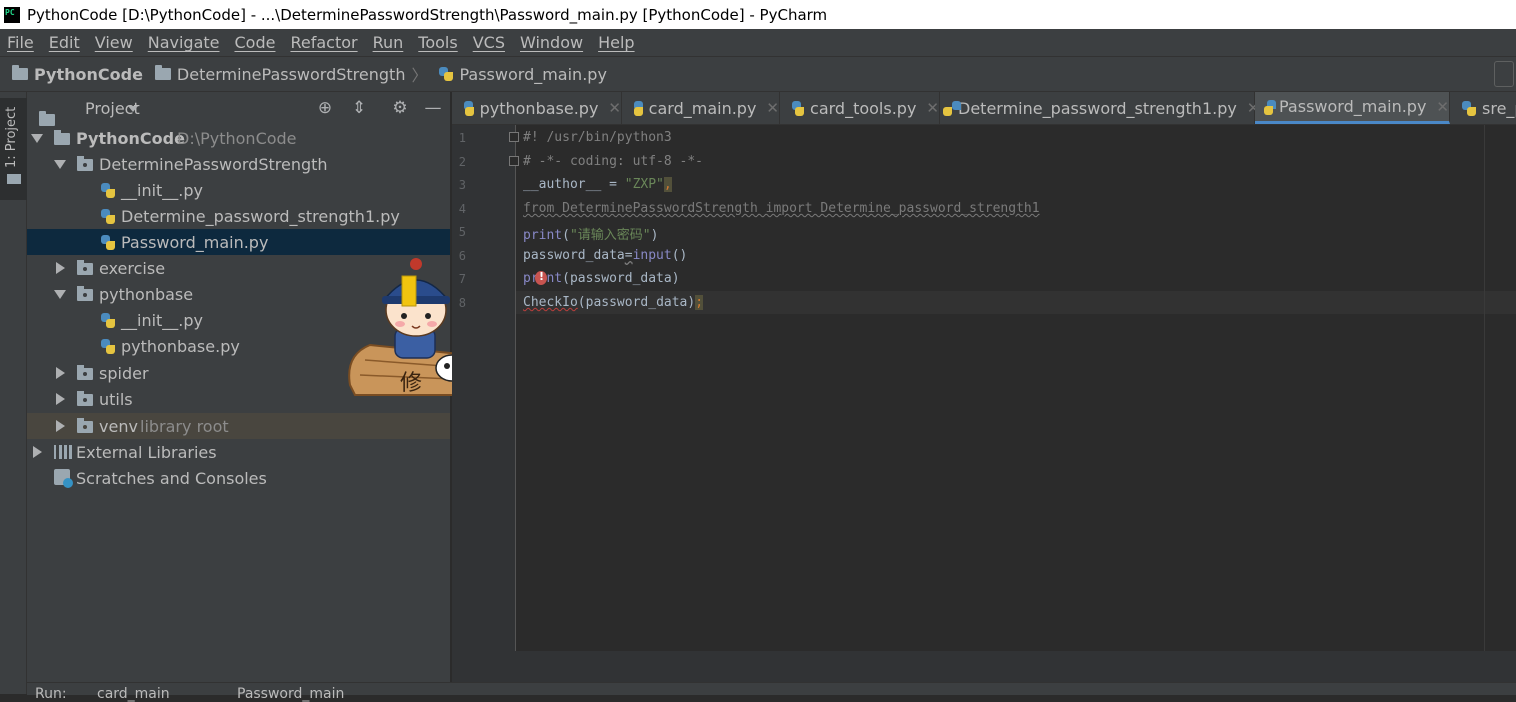  Describe the element at coordinates (359, 108) in the screenshot. I see `collapse-all-icon: ⇕` at that location.